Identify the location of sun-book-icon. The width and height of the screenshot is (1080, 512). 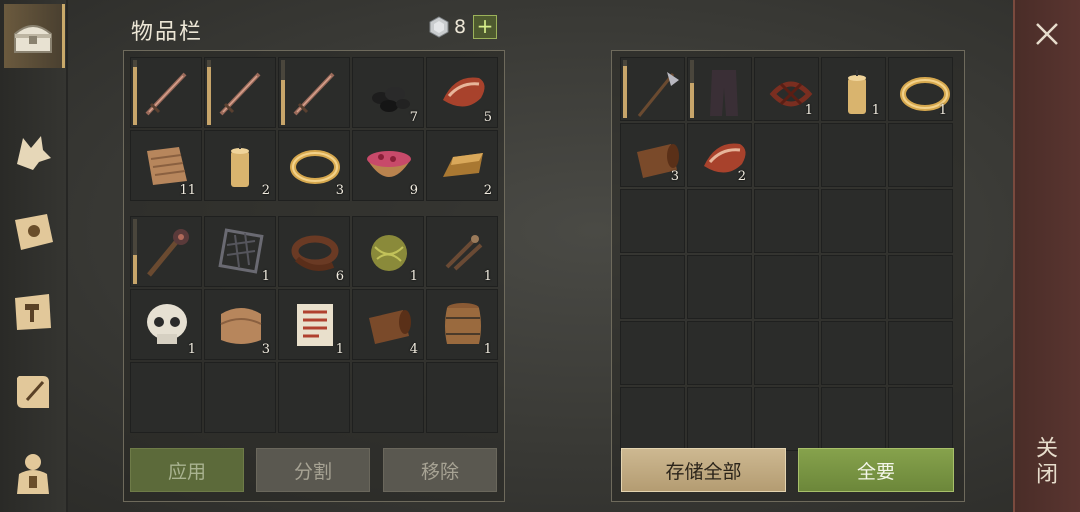
(34, 232).